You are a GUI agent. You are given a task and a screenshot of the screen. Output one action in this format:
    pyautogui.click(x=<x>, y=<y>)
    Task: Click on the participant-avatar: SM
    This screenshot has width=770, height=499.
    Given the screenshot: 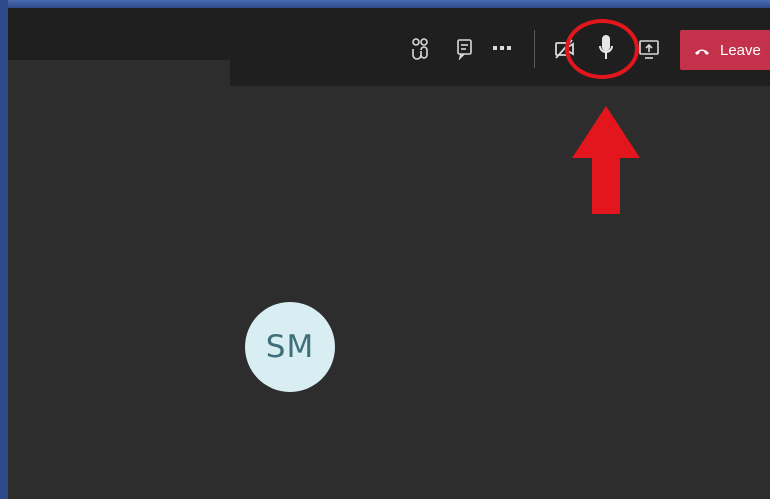 What is the action you would take?
    pyautogui.click(x=290, y=347)
    